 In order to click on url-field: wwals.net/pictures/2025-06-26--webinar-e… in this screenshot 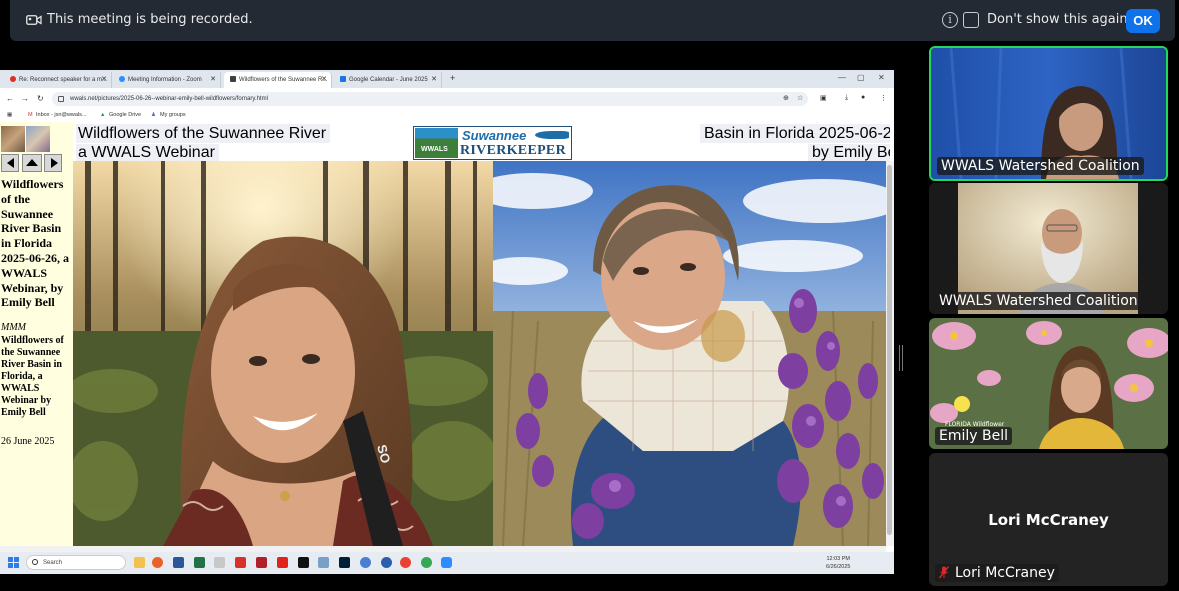, I will do `click(430, 99)`.